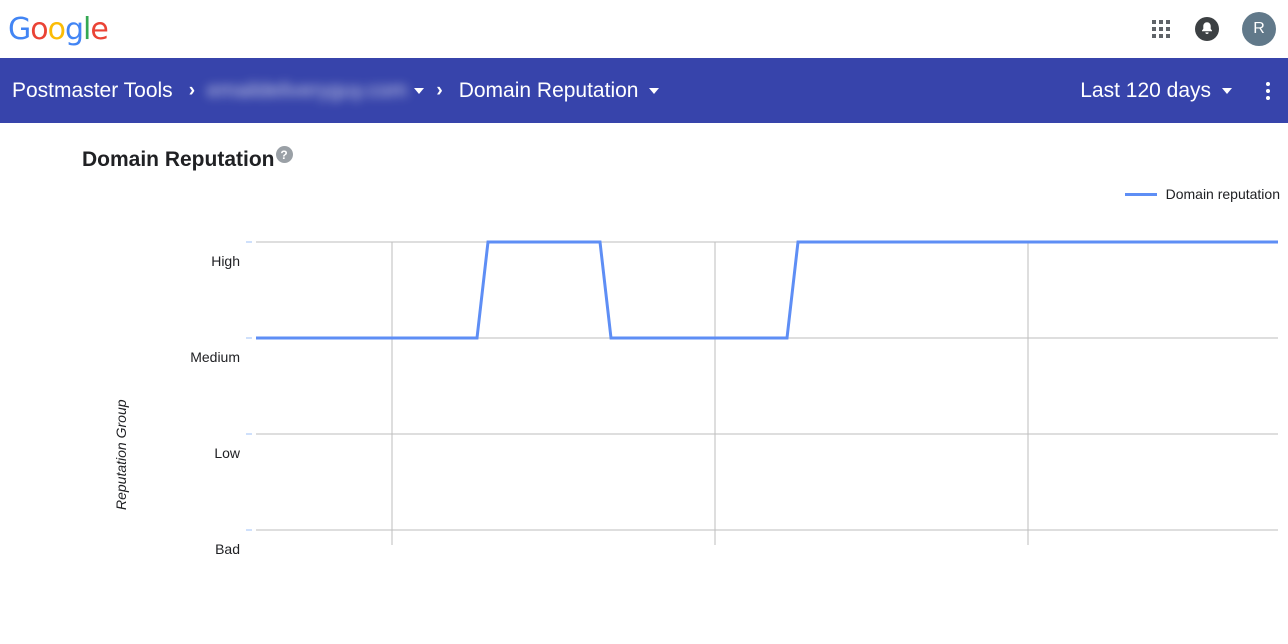  I want to click on navbar-right-actions: Last 120 days, so click(1177, 90).